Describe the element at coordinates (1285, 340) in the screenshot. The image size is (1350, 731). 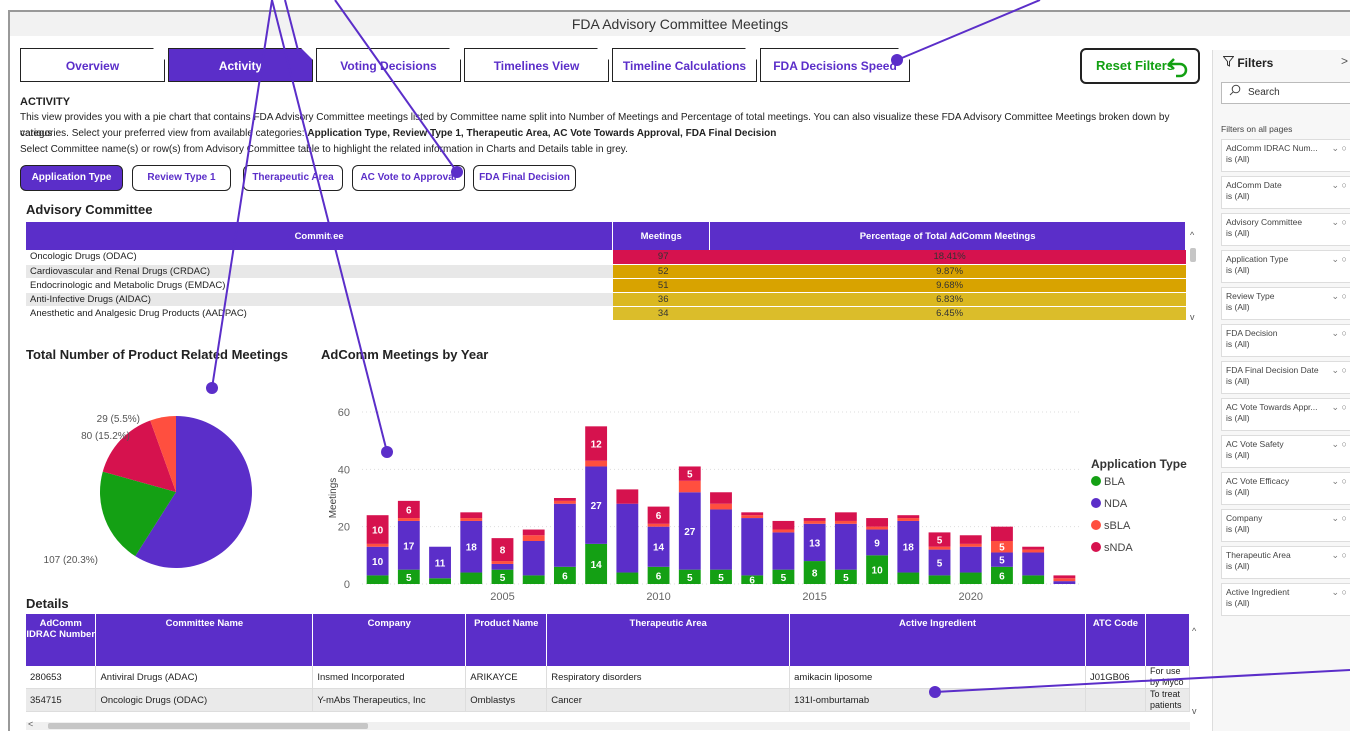
I see `filter-card: FDA Decision is (All) ⌄ ○` at that location.